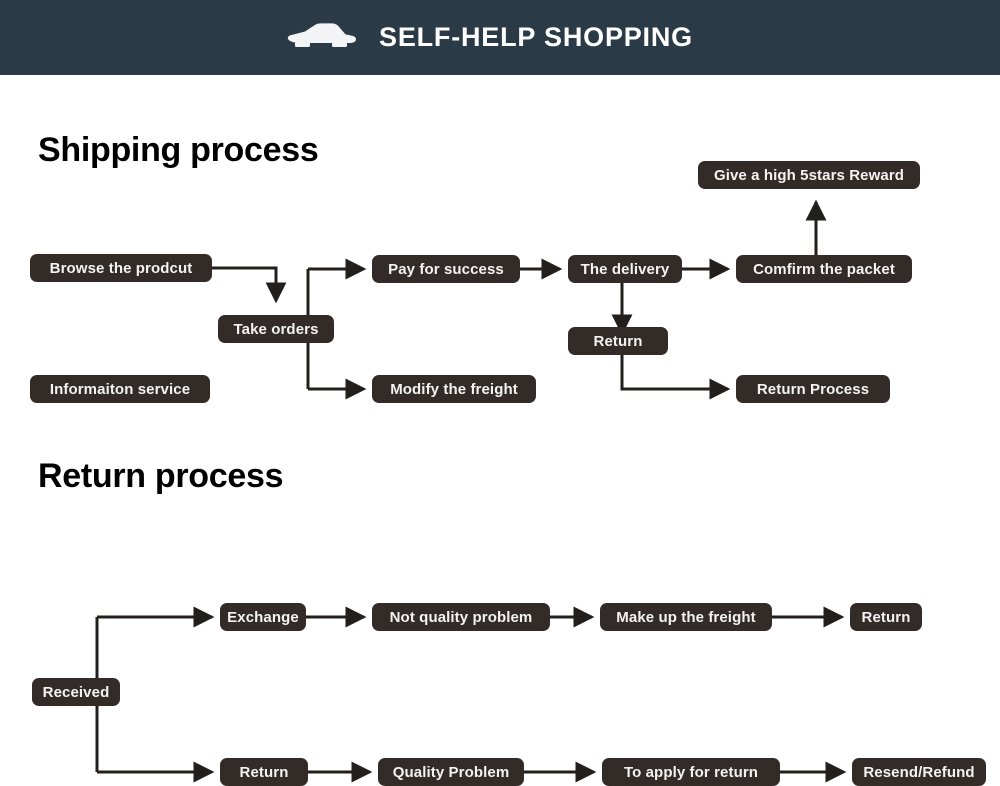 The width and height of the screenshot is (1000, 786). Describe the element at coordinates (451, 772) in the screenshot. I see `node-quality-problem: Quality Problem` at that location.